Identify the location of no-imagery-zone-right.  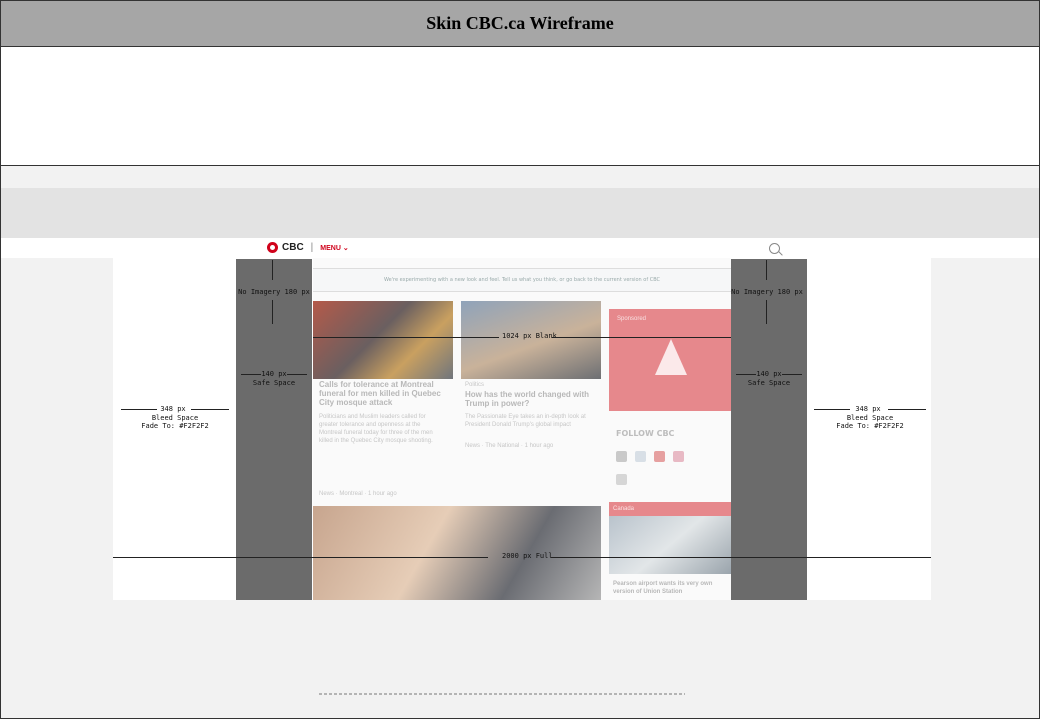
(769, 429).